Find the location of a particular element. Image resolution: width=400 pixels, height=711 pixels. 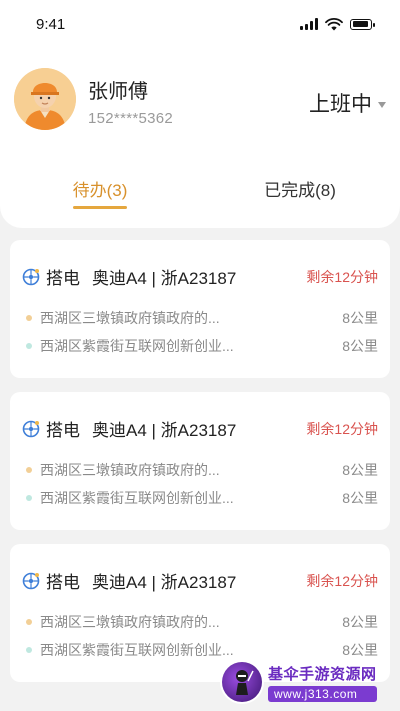

battery-icon is located at coordinates (362, 24).